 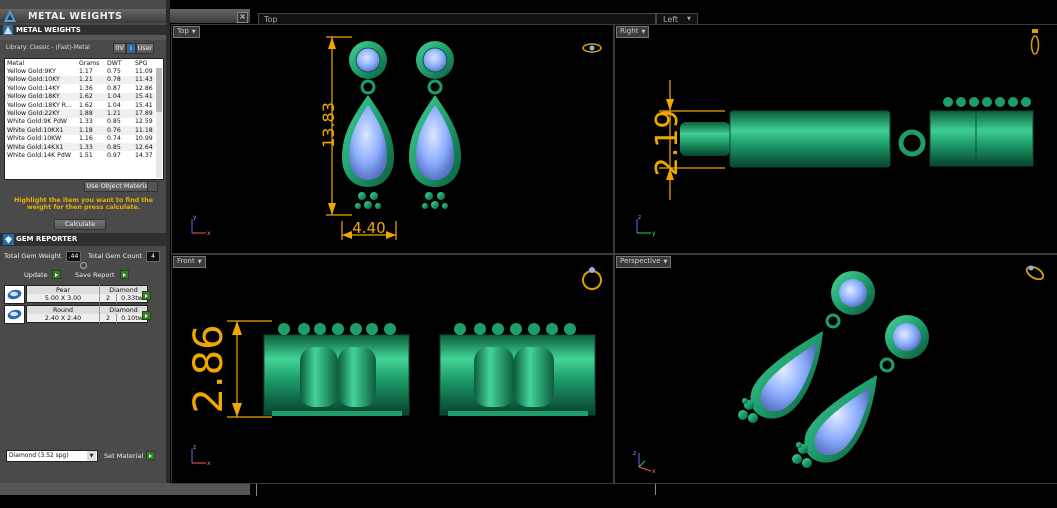 What do you see at coordinates (119, 48) in the screenshot?
I see `units-toggle: 0V` at bounding box center [119, 48].